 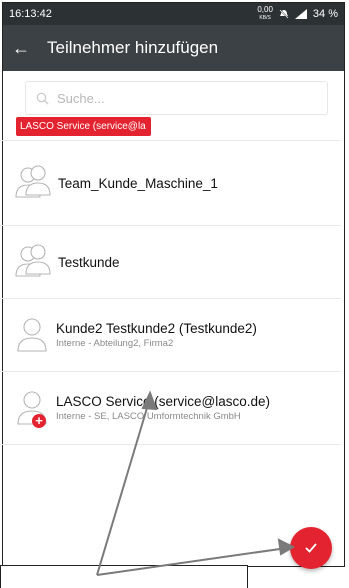 I want to click on battery-level: 34 %, so click(x=325, y=14).